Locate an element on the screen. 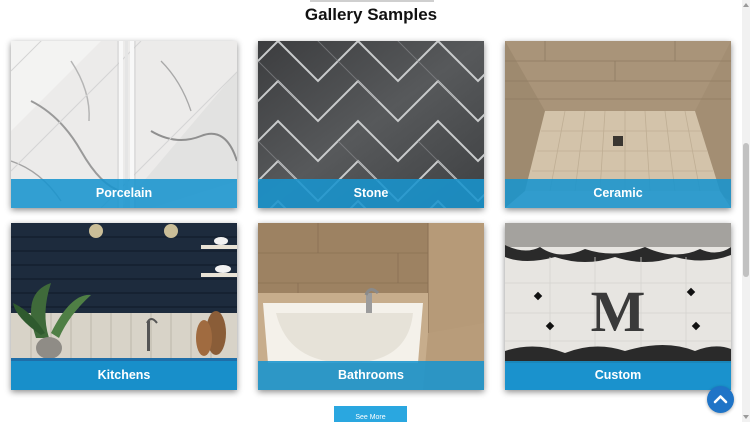  card-label: Custom is located at coordinates (618, 375).